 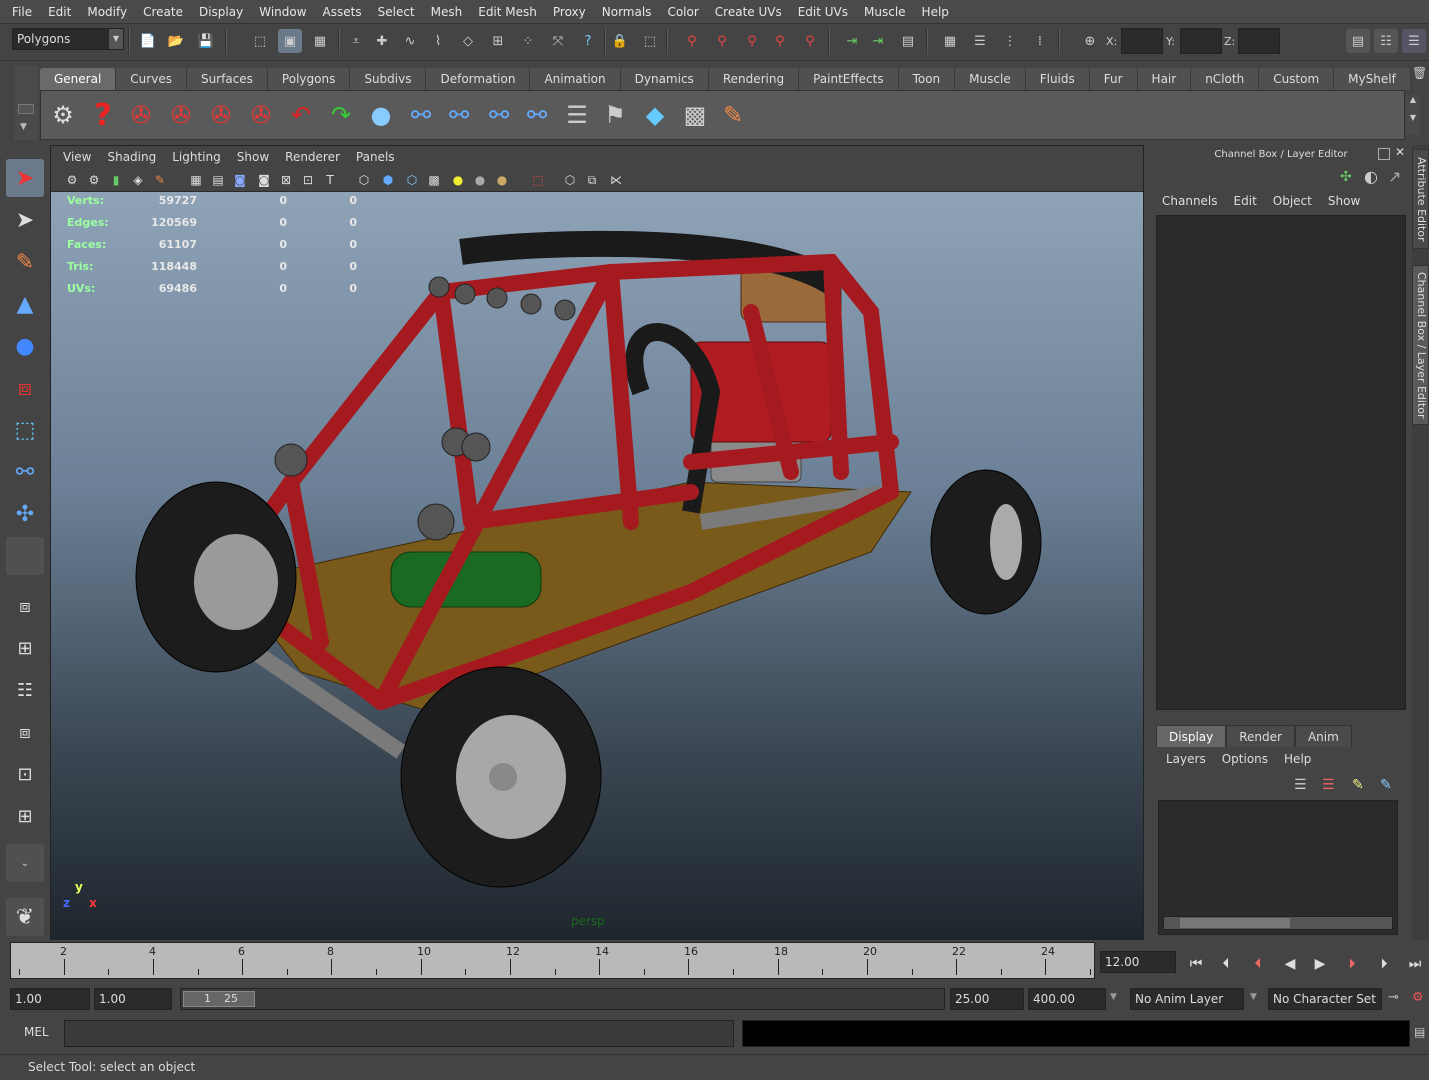 I want to click on play-forwards-icon: ▶, so click(x=1320, y=964).